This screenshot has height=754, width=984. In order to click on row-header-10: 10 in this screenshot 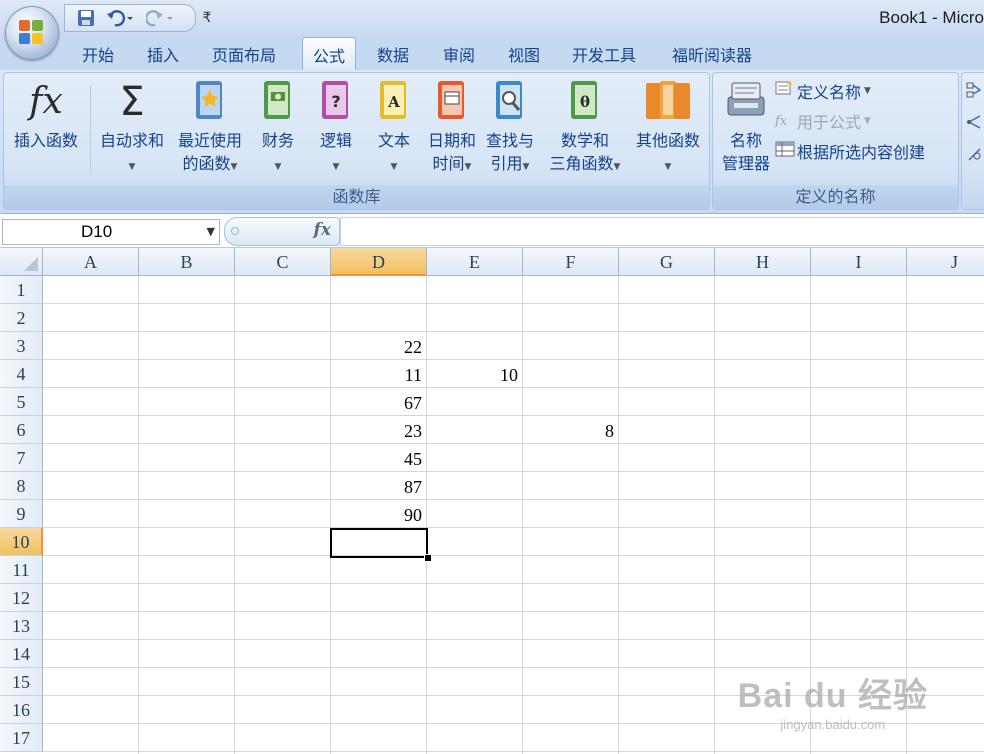, I will do `click(21, 542)`.